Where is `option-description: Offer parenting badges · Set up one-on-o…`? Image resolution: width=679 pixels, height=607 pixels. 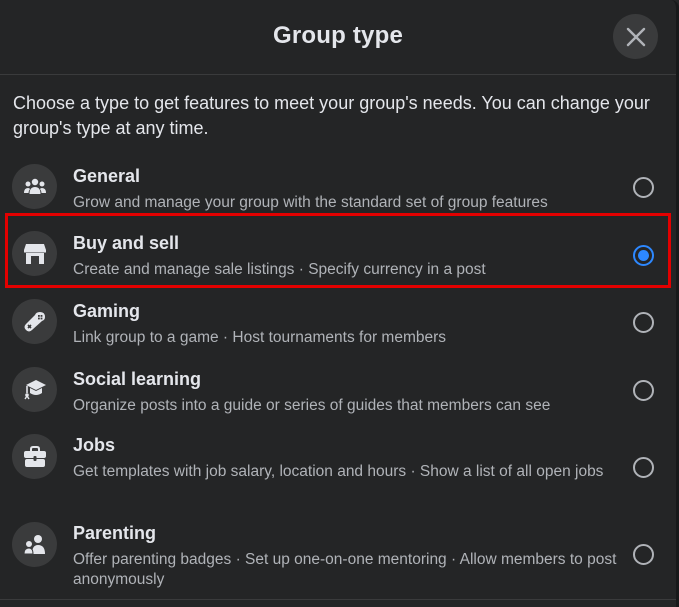 option-description: Offer parenting badges · Set up one-on-o… is located at coordinates (345, 569).